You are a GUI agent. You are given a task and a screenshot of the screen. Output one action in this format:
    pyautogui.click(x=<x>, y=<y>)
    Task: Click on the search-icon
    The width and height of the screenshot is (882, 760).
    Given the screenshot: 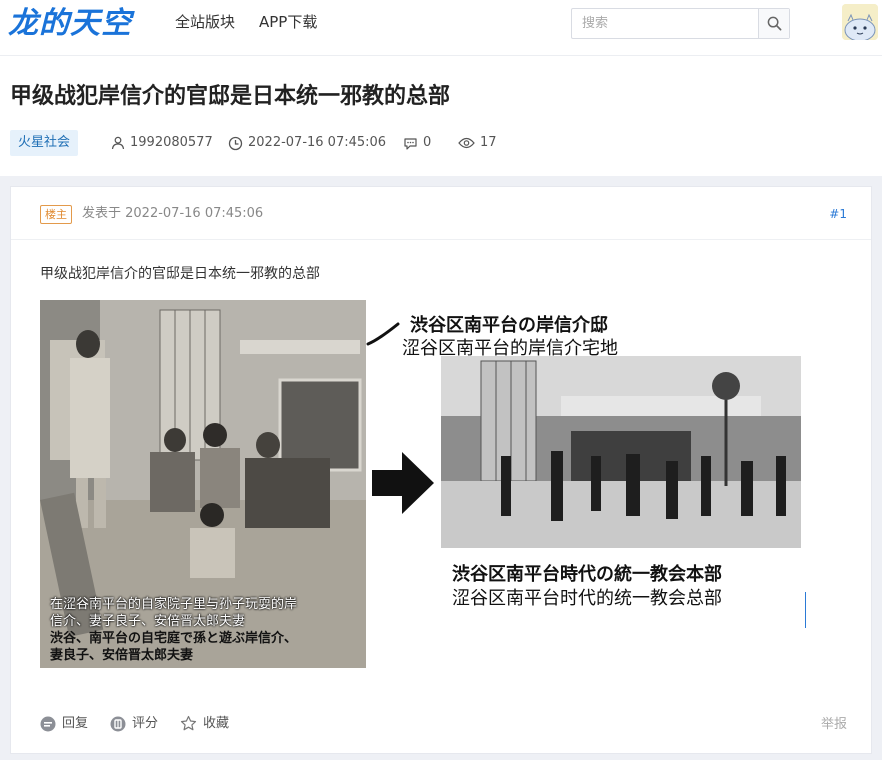 What is the action you would take?
    pyautogui.click(x=774, y=23)
    